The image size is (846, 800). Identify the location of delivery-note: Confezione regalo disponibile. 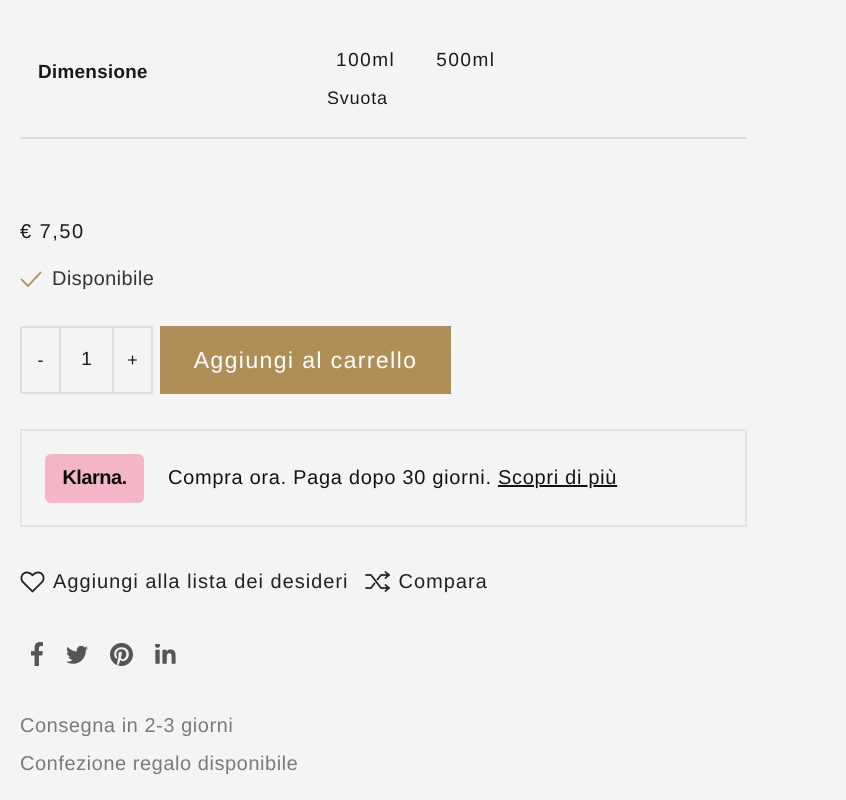
(159, 764).